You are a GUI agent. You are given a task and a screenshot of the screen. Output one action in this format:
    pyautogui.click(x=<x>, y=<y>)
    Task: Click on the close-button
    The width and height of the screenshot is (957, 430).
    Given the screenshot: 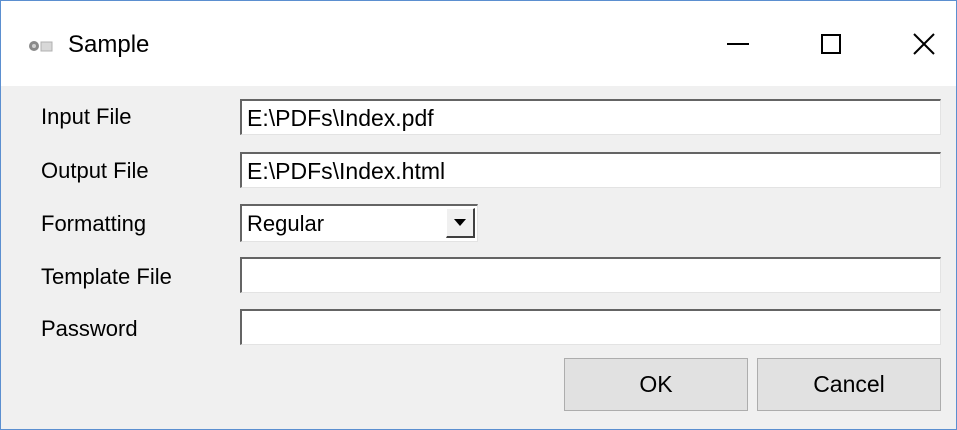 What is the action you would take?
    pyautogui.click(x=924, y=44)
    